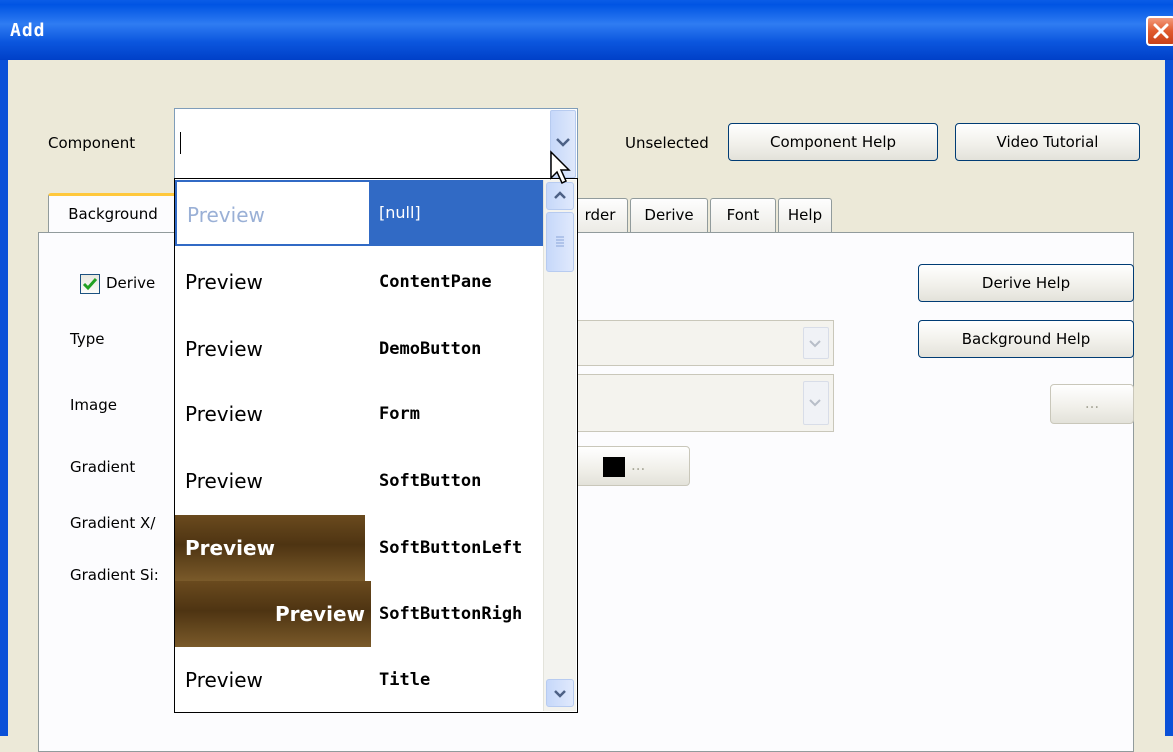 The width and height of the screenshot is (1173, 752). Describe the element at coordinates (435, 282) in the screenshot. I see `list-item-name: ContentPane` at that location.